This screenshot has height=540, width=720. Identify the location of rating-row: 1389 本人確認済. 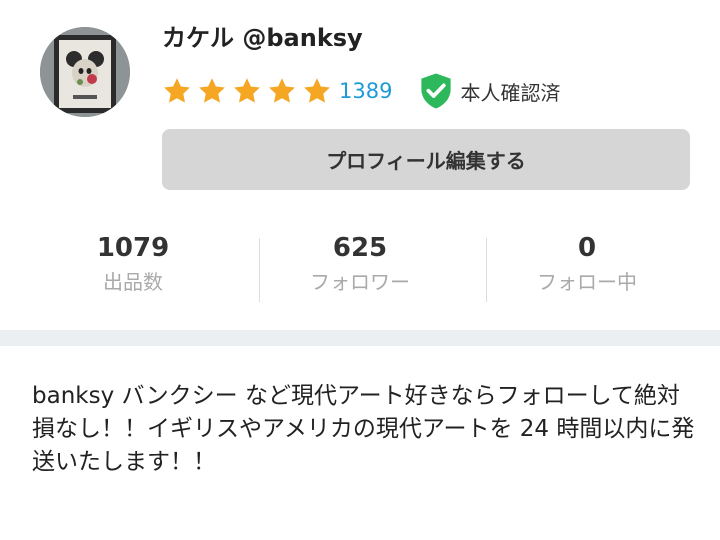
(361, 91).